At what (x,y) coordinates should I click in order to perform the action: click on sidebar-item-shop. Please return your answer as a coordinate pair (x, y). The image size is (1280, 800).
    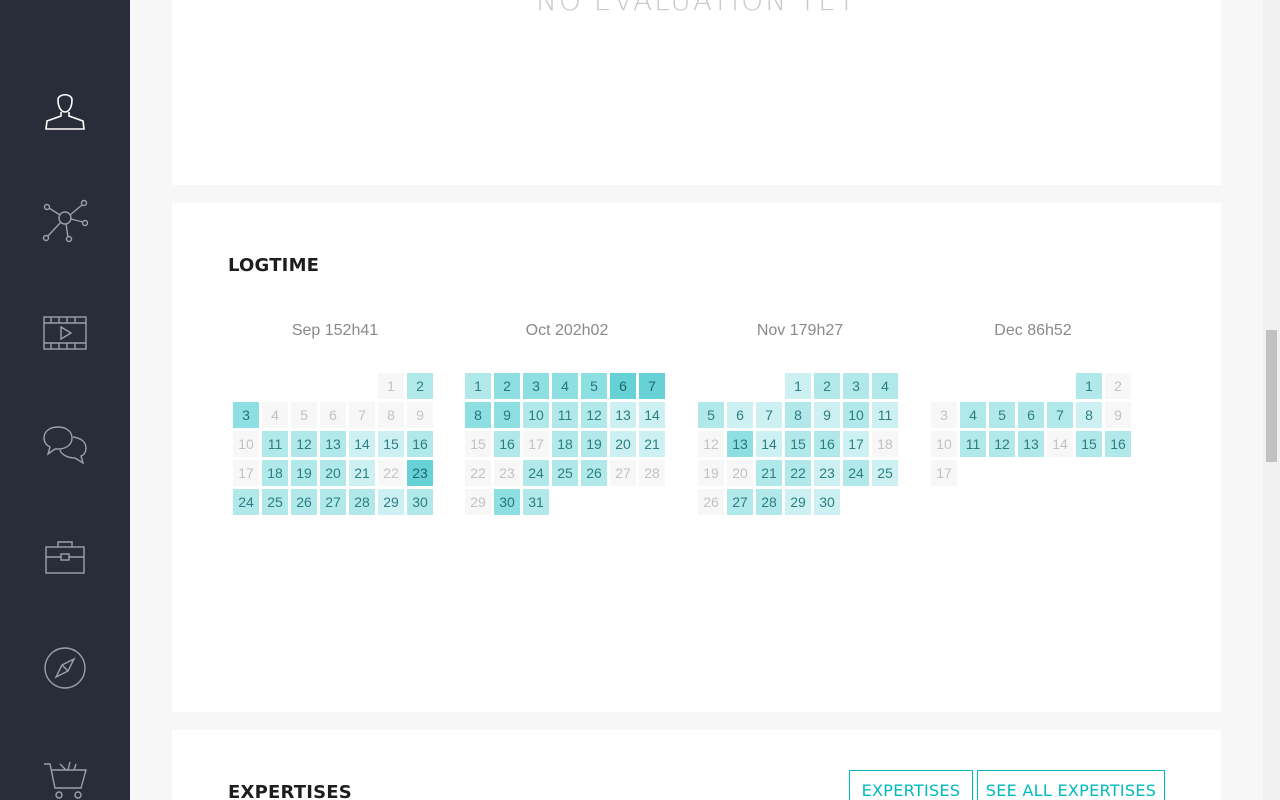
    Looking at the image, I should click on (65, 777).